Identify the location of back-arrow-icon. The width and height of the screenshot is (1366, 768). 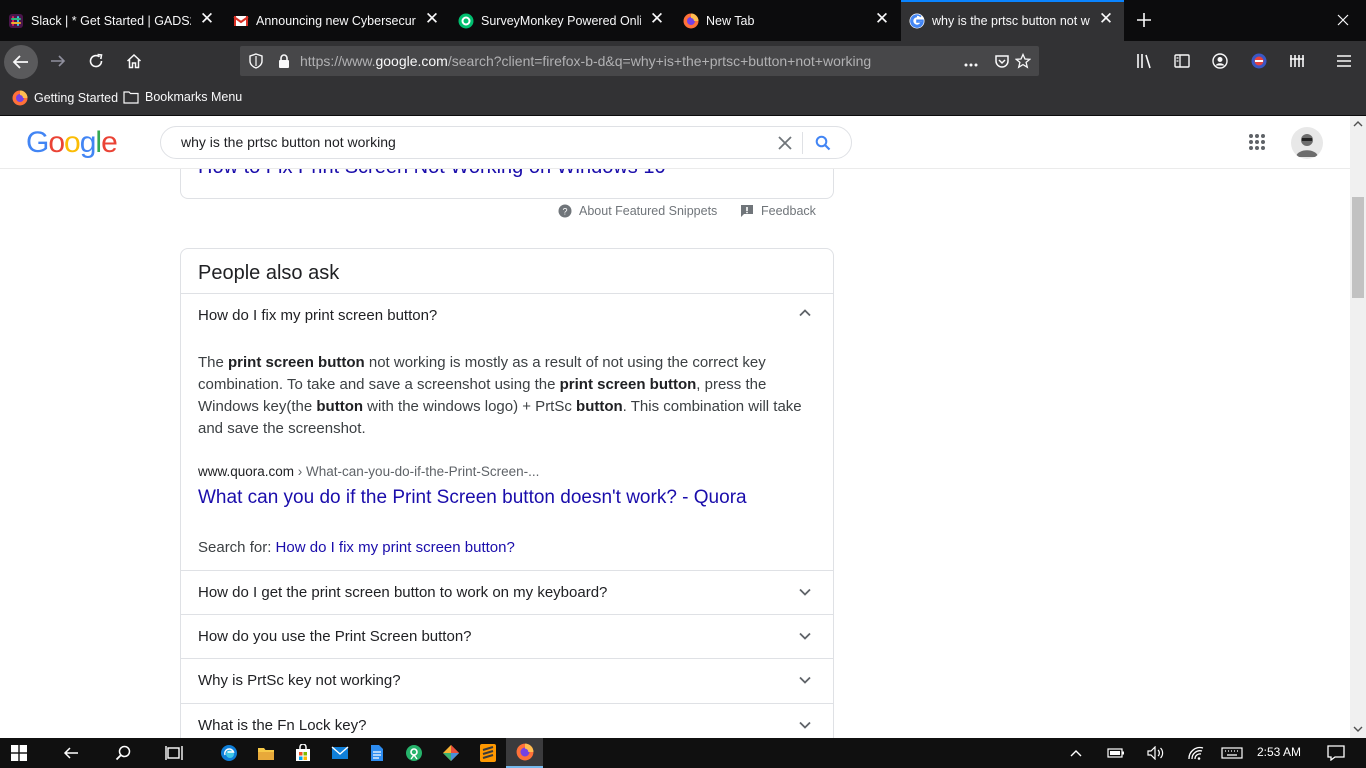
(20, 62).